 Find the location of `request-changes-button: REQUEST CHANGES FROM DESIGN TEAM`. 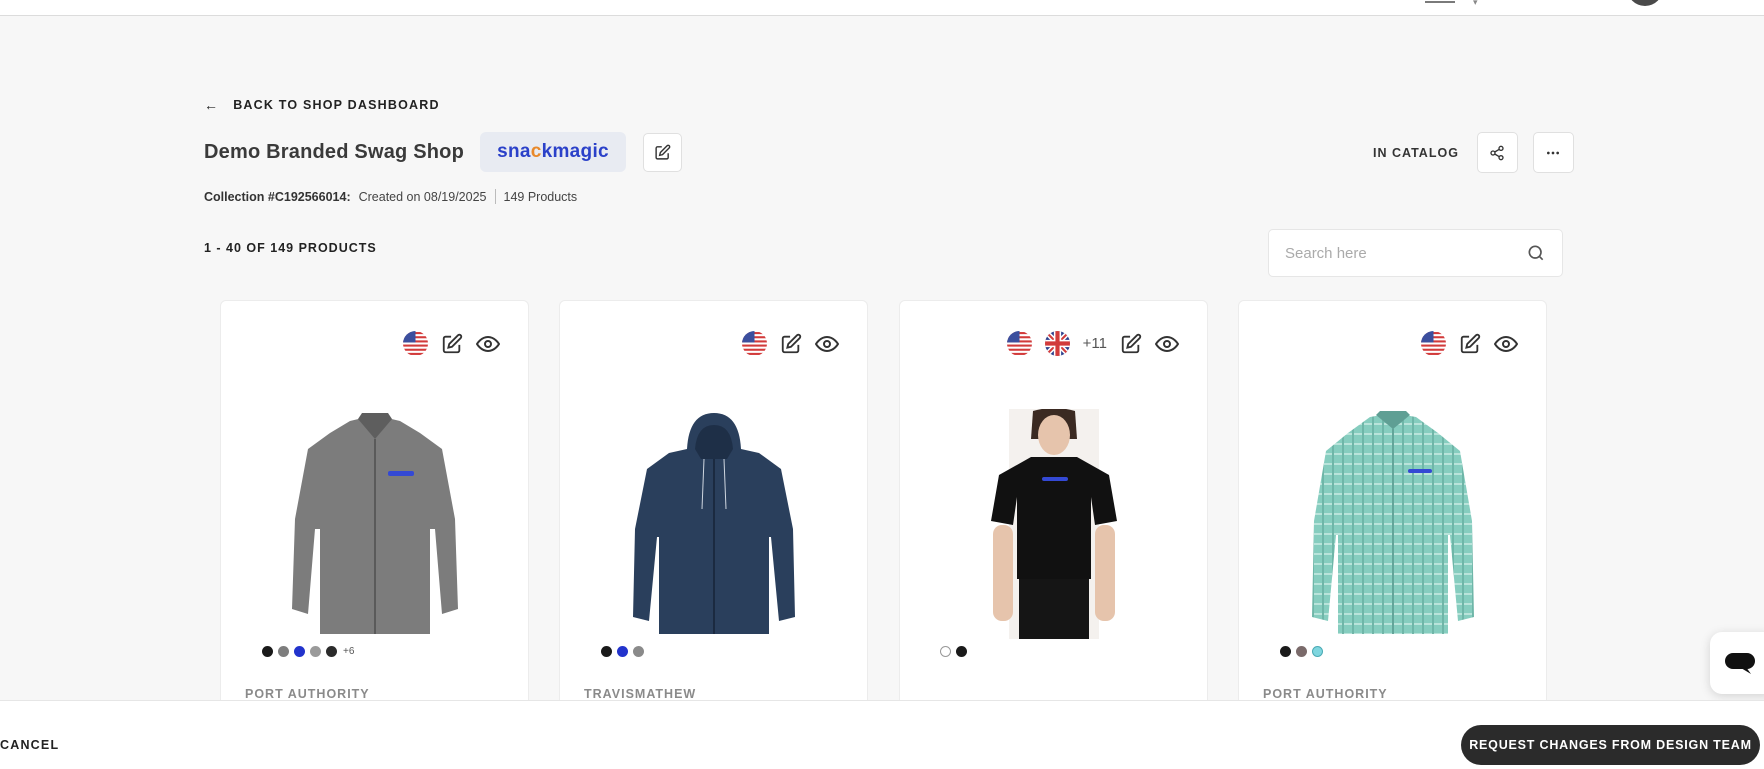

request-changes-button: REQUEST CHANGES FROM DESIGN TEAM is located at coordinates (1610, 745).